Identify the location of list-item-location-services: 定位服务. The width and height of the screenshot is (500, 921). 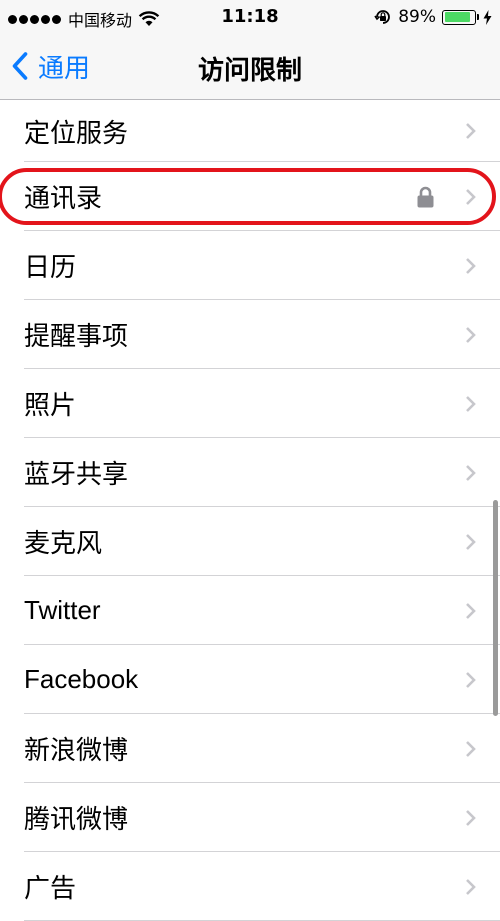
(250, 131).